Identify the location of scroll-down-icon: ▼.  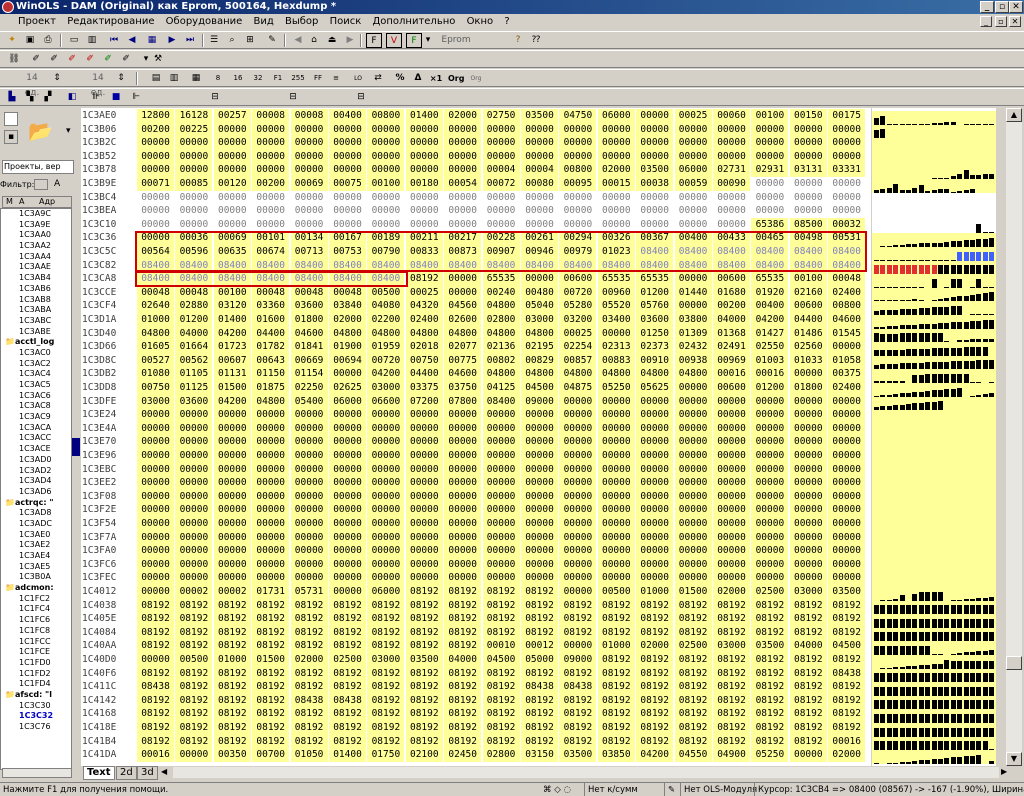
(1014, 759).